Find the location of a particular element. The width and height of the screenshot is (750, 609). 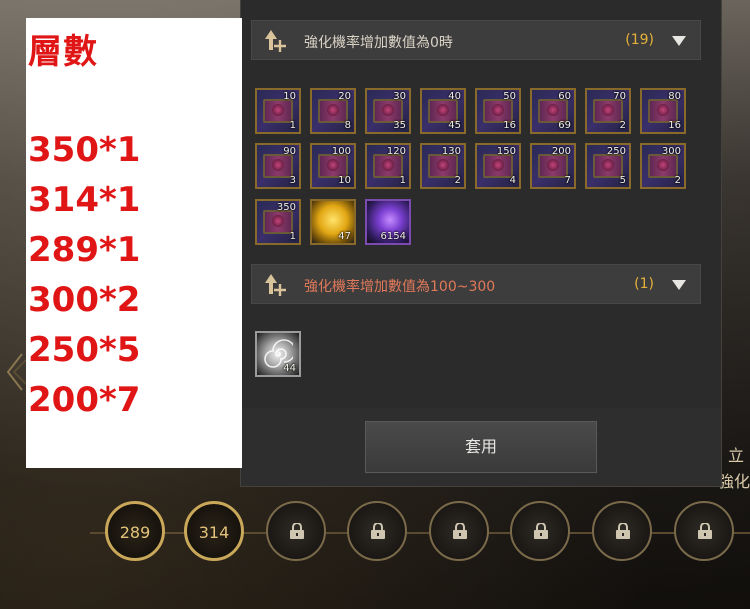

section-header-100-300-rate: 強化機率增加數值為100~300 (1) is located at coordinates (476, 284).